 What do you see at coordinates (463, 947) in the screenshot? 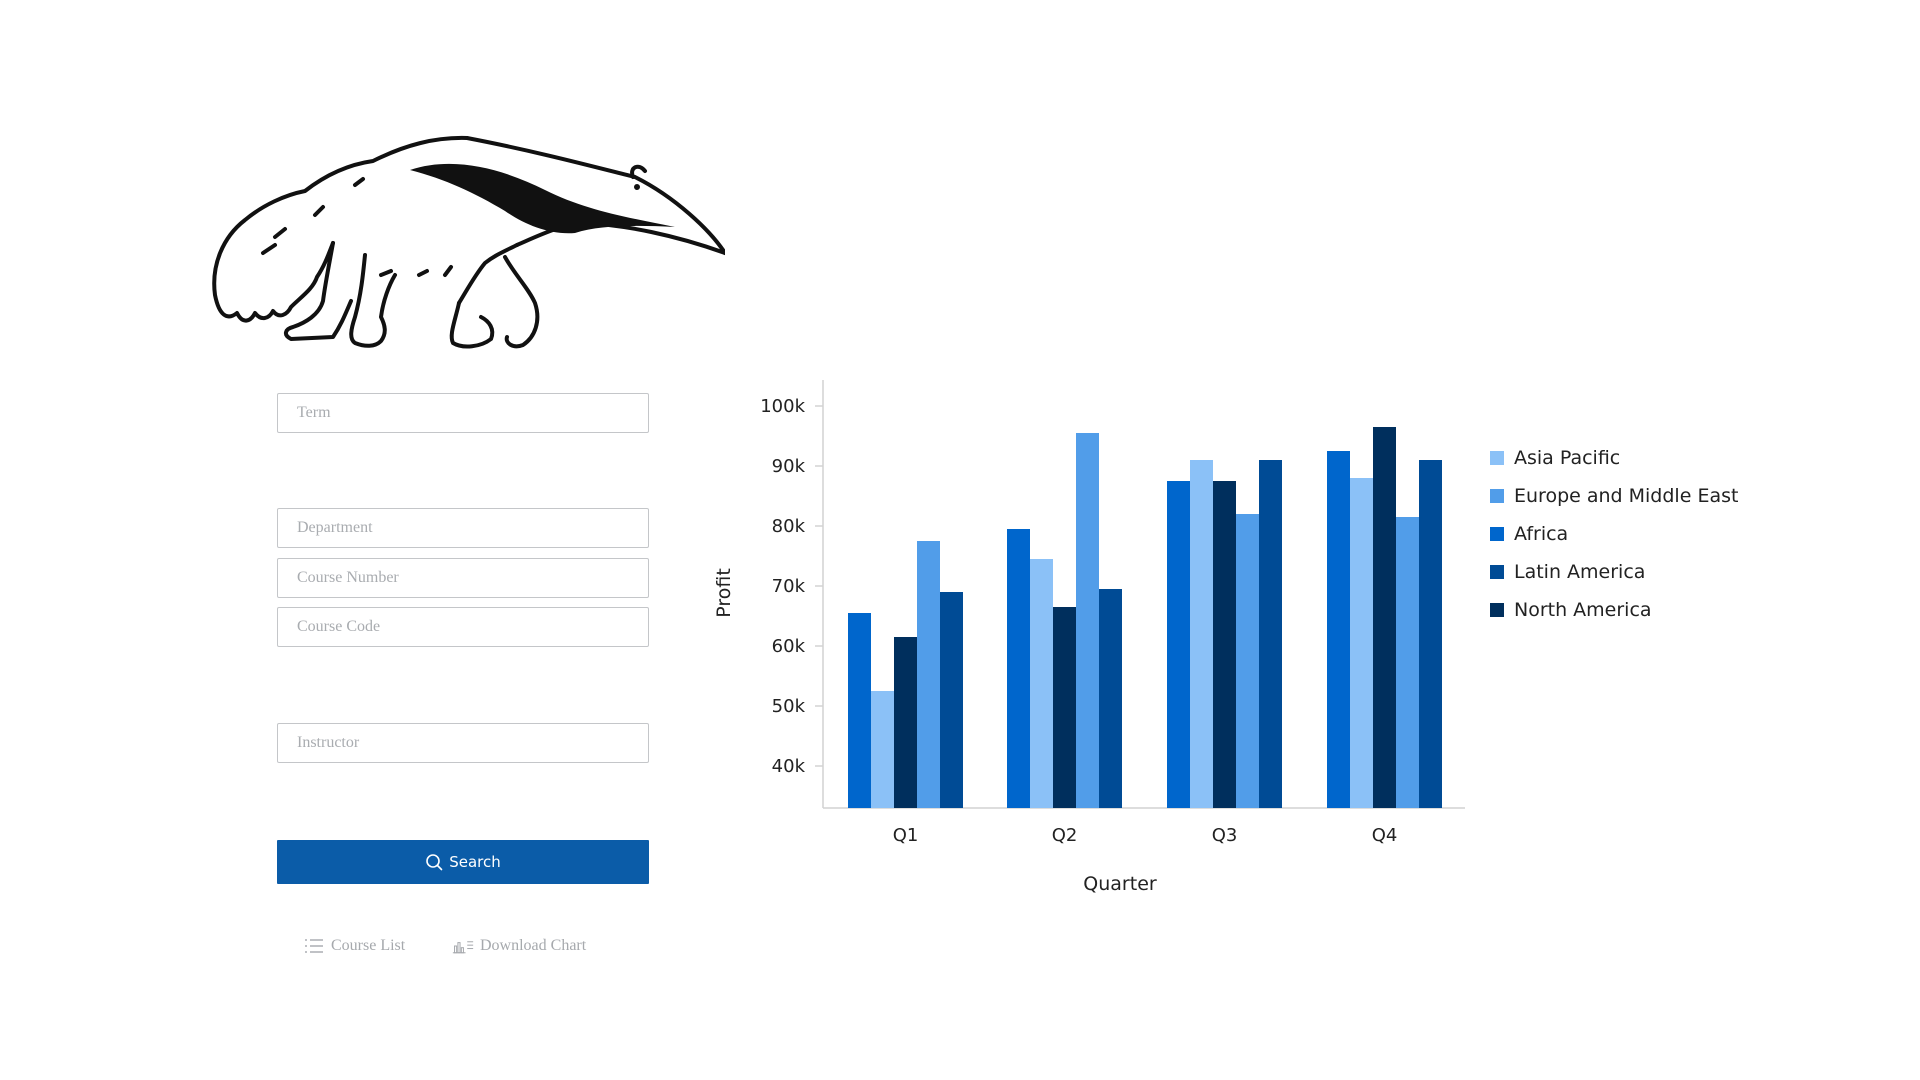
I see `bar-chart-icon` at bounding box center [463, 947].